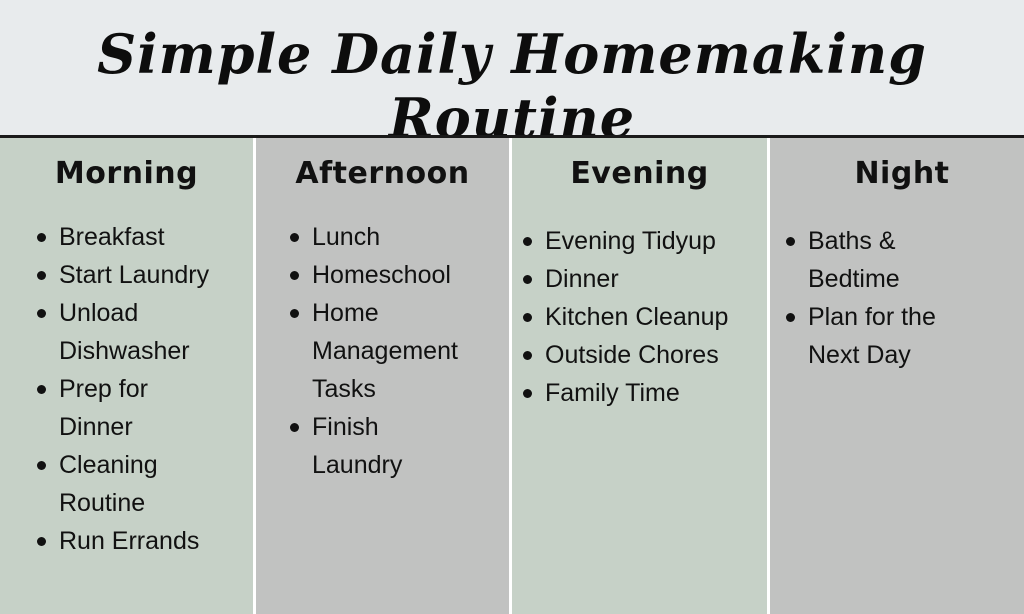 The width and height of the screenshot is (1024, 614). I want to click on list-item: Finish Laundry, so click(360, 446).